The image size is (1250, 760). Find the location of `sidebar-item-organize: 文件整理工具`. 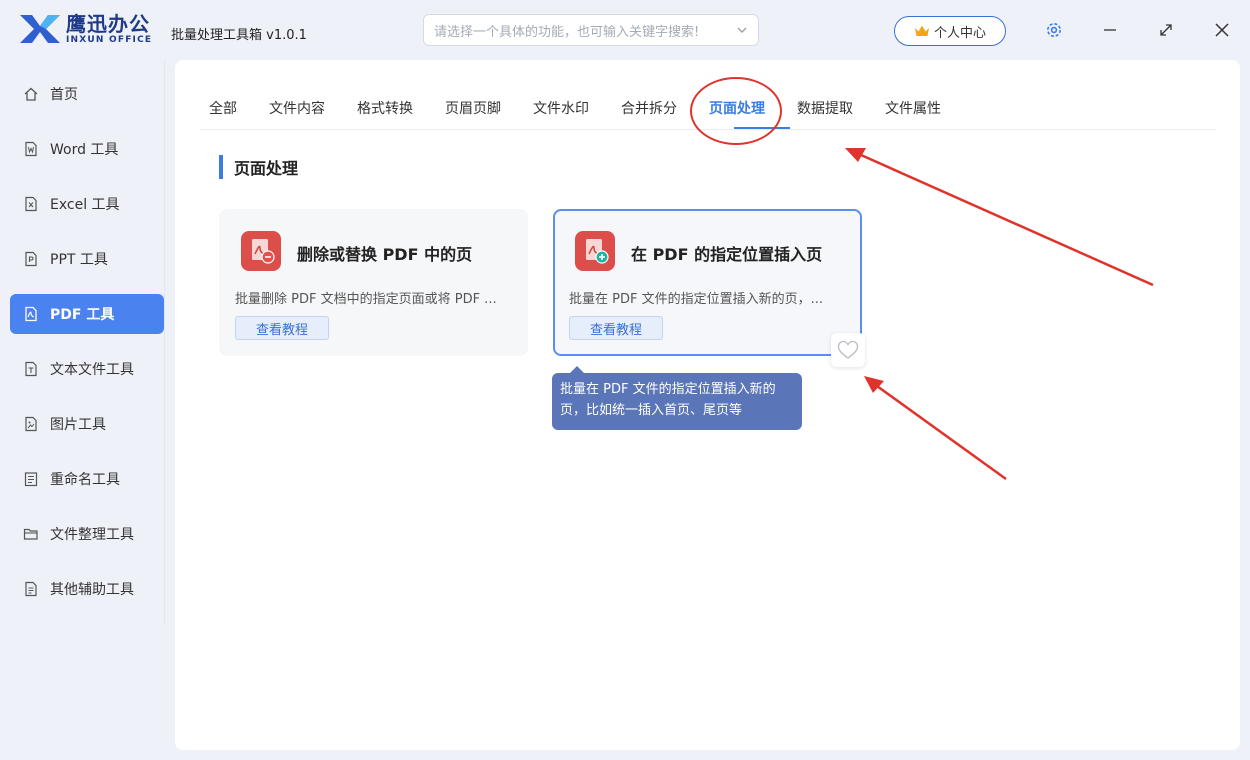

sidebar-item-organize: 文件整理工具 is located at coordinates (87, 534).